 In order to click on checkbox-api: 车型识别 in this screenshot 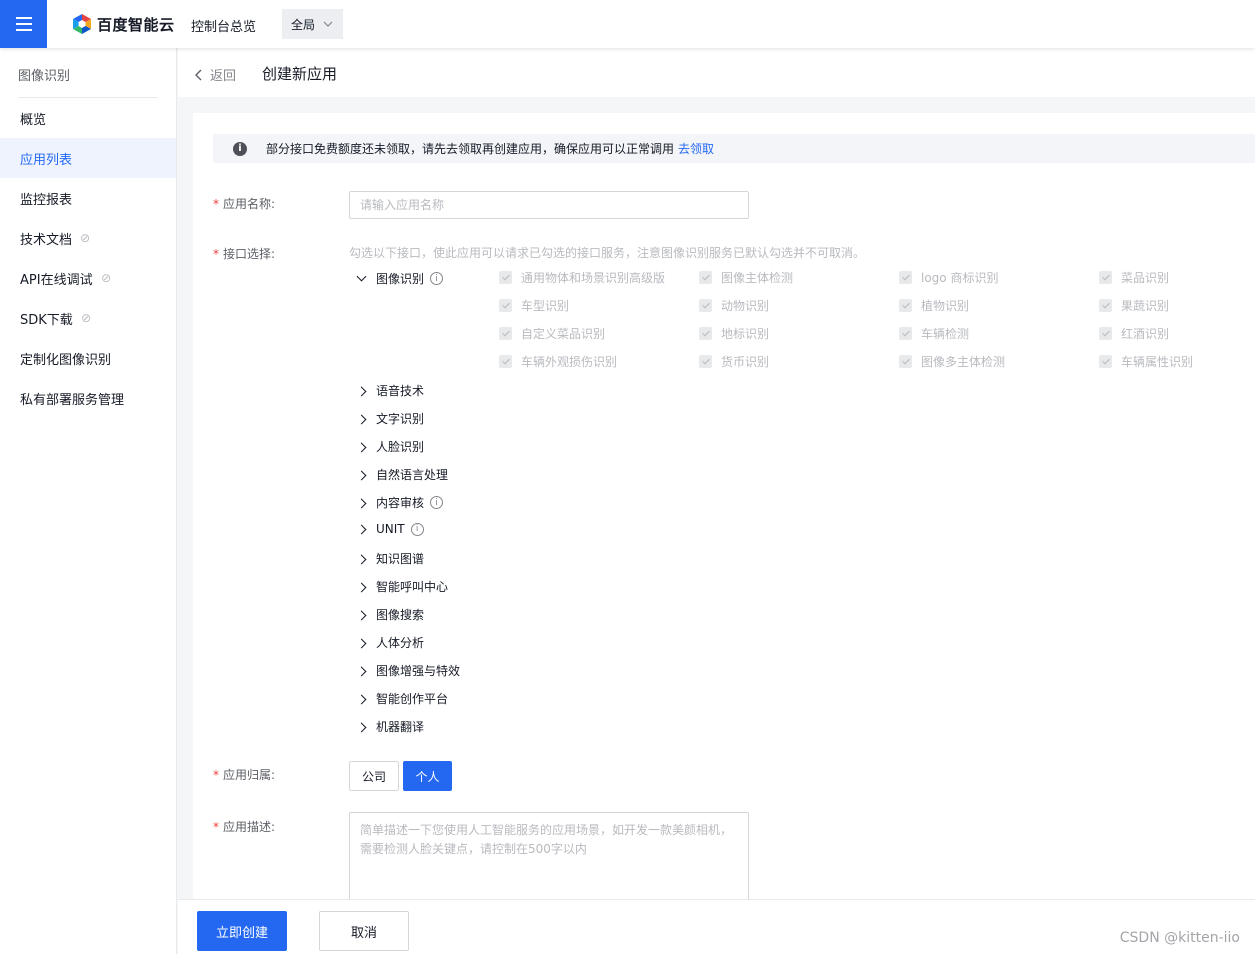, I will do `click(534, 305)`.